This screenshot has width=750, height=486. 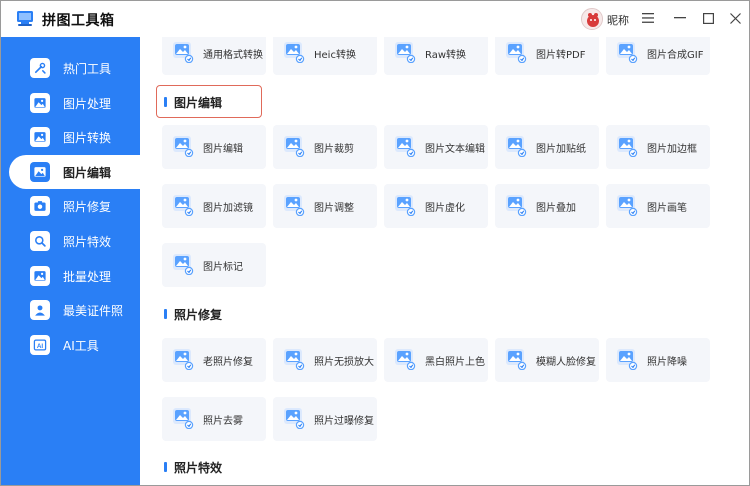 What do you see at coordinates (40, 206) in the screenshot?
I see `photo-repair-icon` at bounding box center [40, 206].